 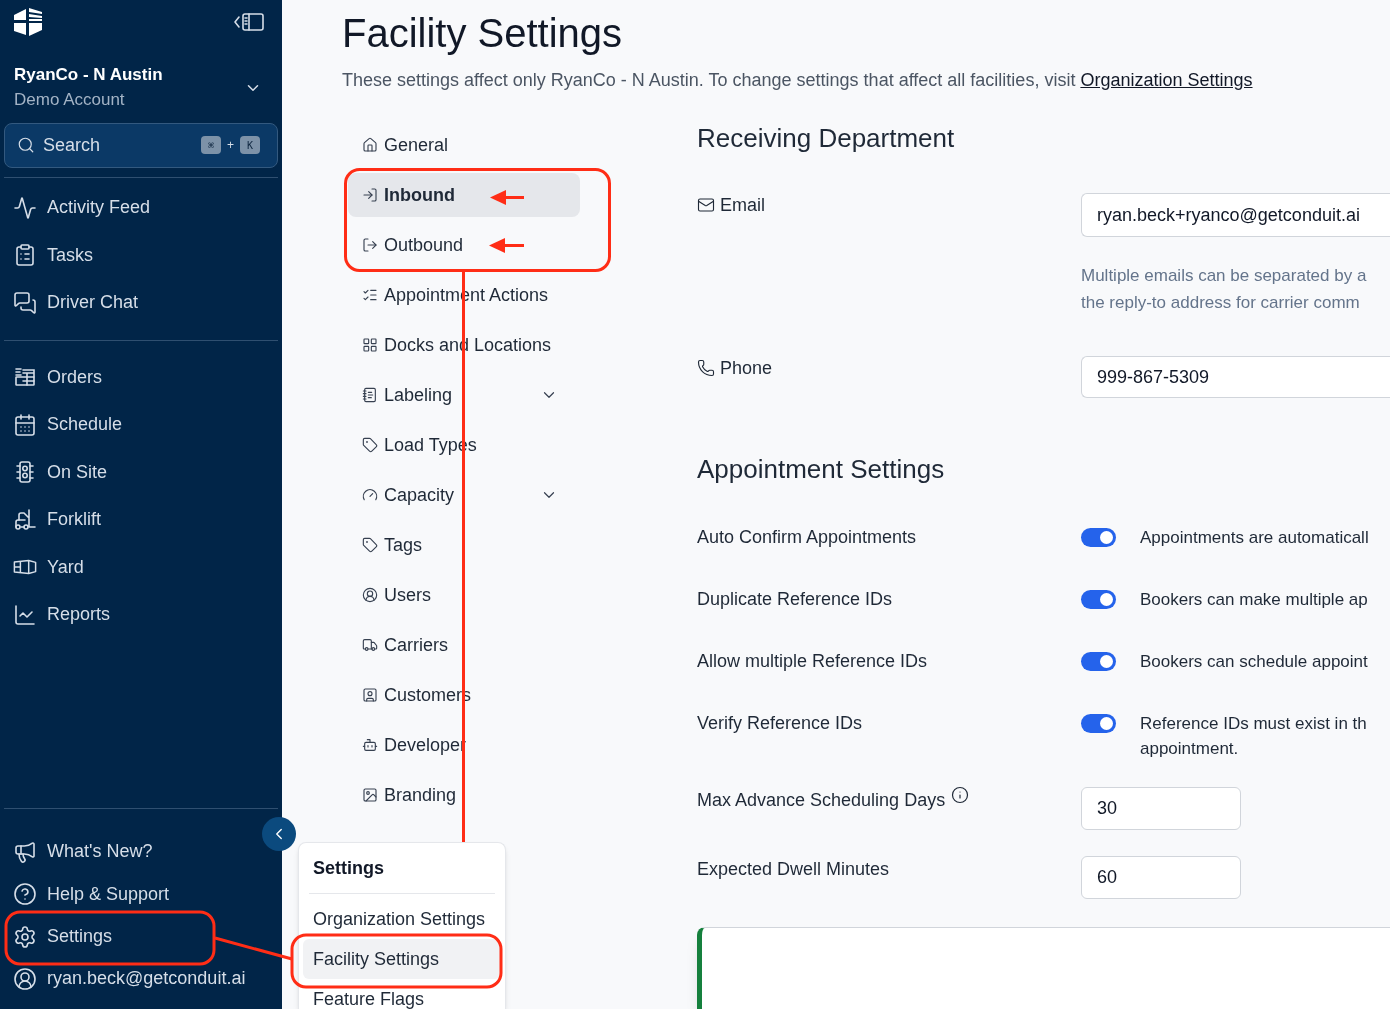 What do you see at coordinates (1161, 808) in the screenshot?
I see `number-field: 30` at bounding box center [1161, 808].